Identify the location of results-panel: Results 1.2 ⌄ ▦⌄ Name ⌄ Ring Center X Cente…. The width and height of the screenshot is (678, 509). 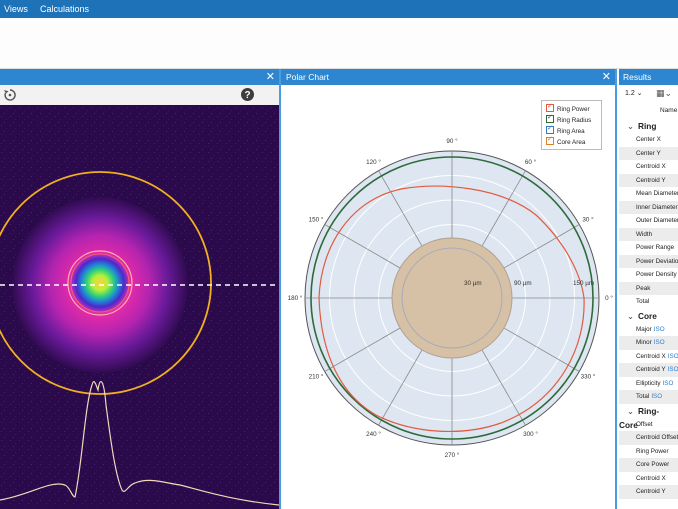
(648, 289).